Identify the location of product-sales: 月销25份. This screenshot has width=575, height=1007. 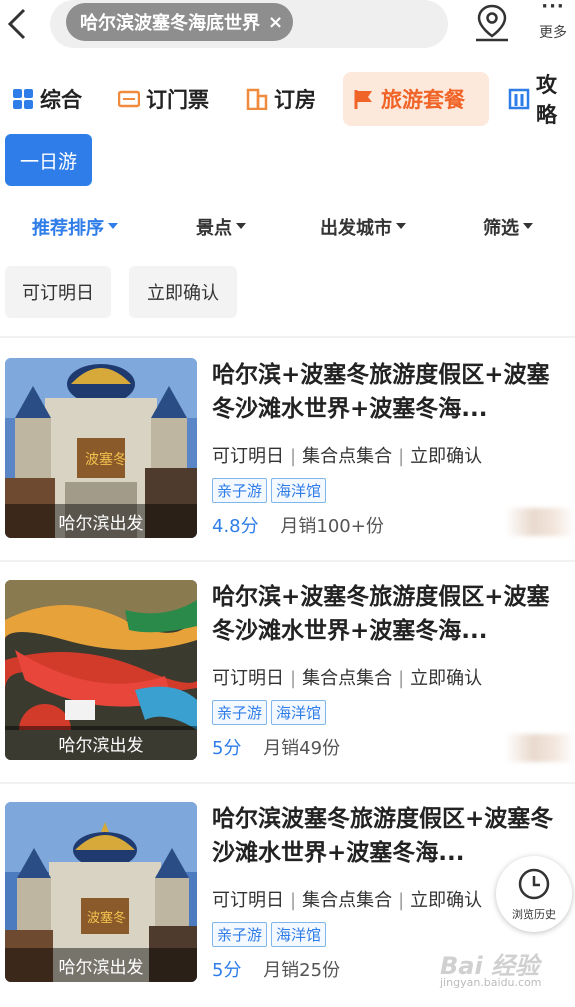
(302, 970).